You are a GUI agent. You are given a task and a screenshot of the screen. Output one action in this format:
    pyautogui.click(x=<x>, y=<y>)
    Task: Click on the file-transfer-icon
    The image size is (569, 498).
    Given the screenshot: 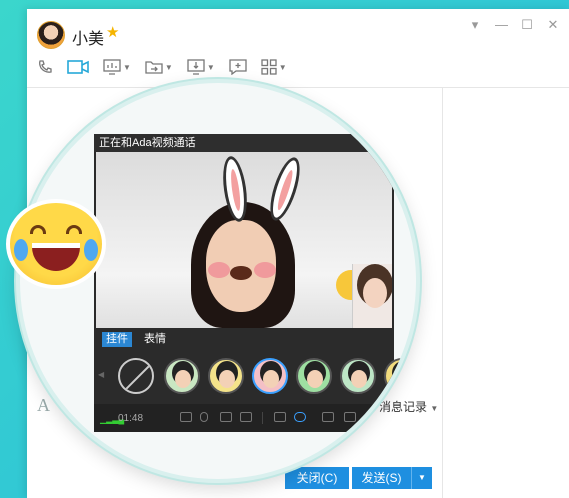 What is the action you would take?
    pyautogui.click(x=154, y=67)
    